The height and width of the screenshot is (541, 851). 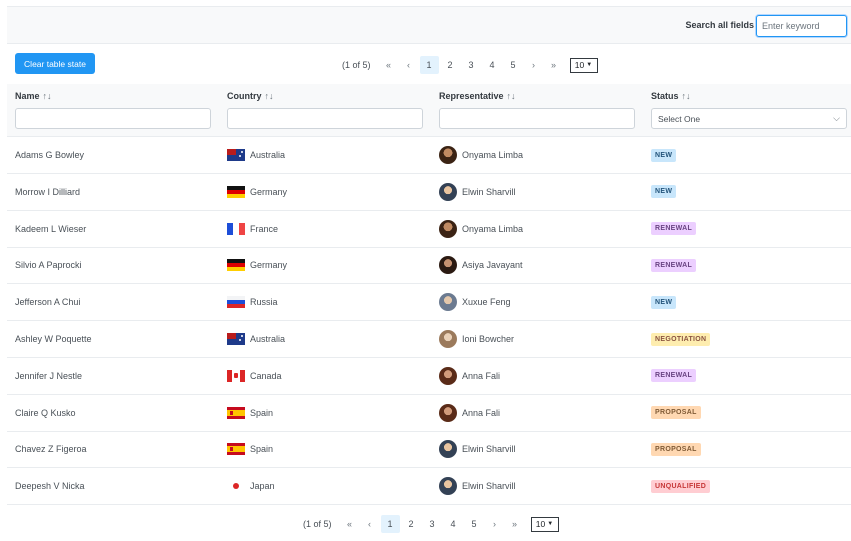 What do you see at coordinates (674, 376) in the screenshot?
I see `cell-status: RENEWAL` at bounding box center [674, 376].